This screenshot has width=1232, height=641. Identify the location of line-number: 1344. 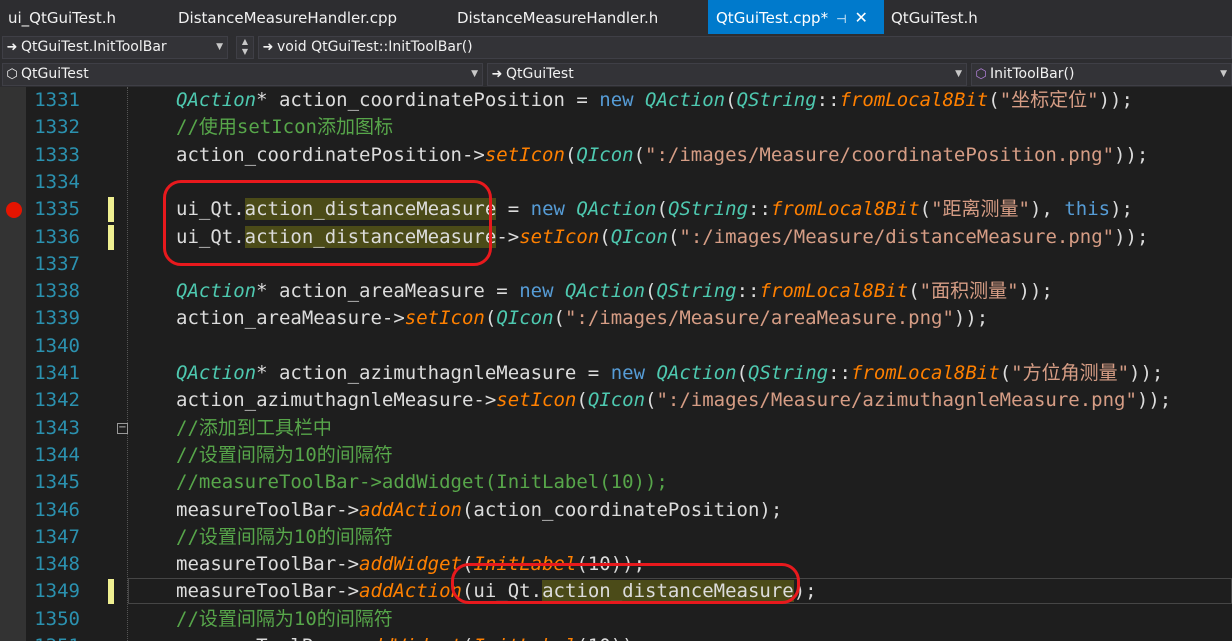
(57, 454).